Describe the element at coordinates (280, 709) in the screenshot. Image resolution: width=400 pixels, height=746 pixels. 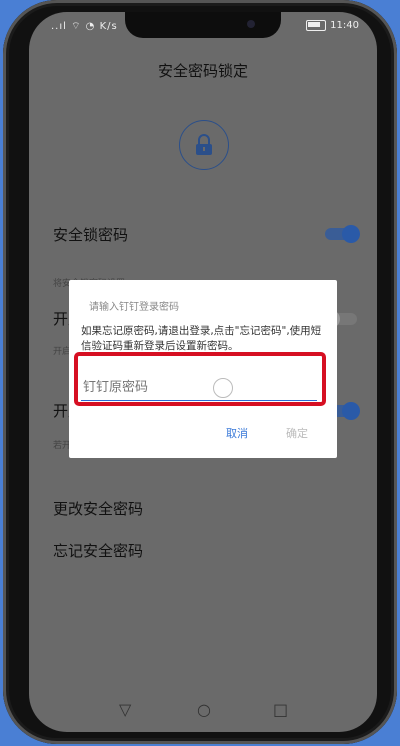
I see `recent-apps-button: □` at that location.